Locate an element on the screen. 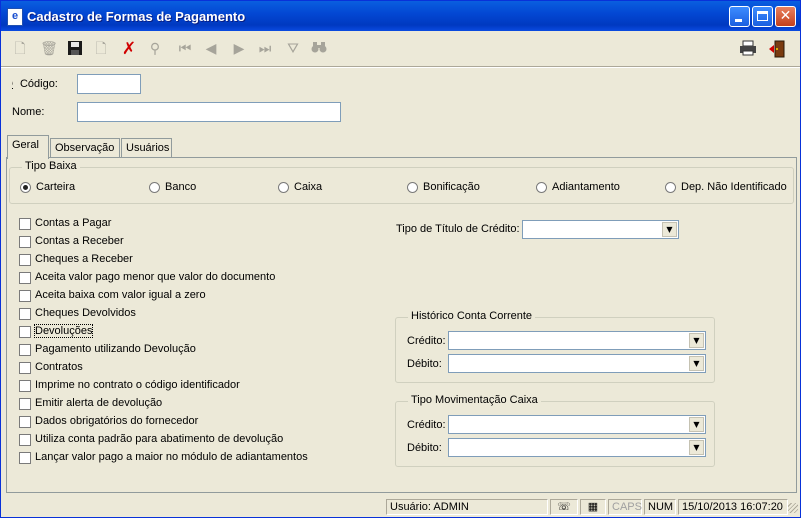 The height and width of the screenshot is (518, 801). radio-dep-nao-identificado is located at coordinates (670, 187).